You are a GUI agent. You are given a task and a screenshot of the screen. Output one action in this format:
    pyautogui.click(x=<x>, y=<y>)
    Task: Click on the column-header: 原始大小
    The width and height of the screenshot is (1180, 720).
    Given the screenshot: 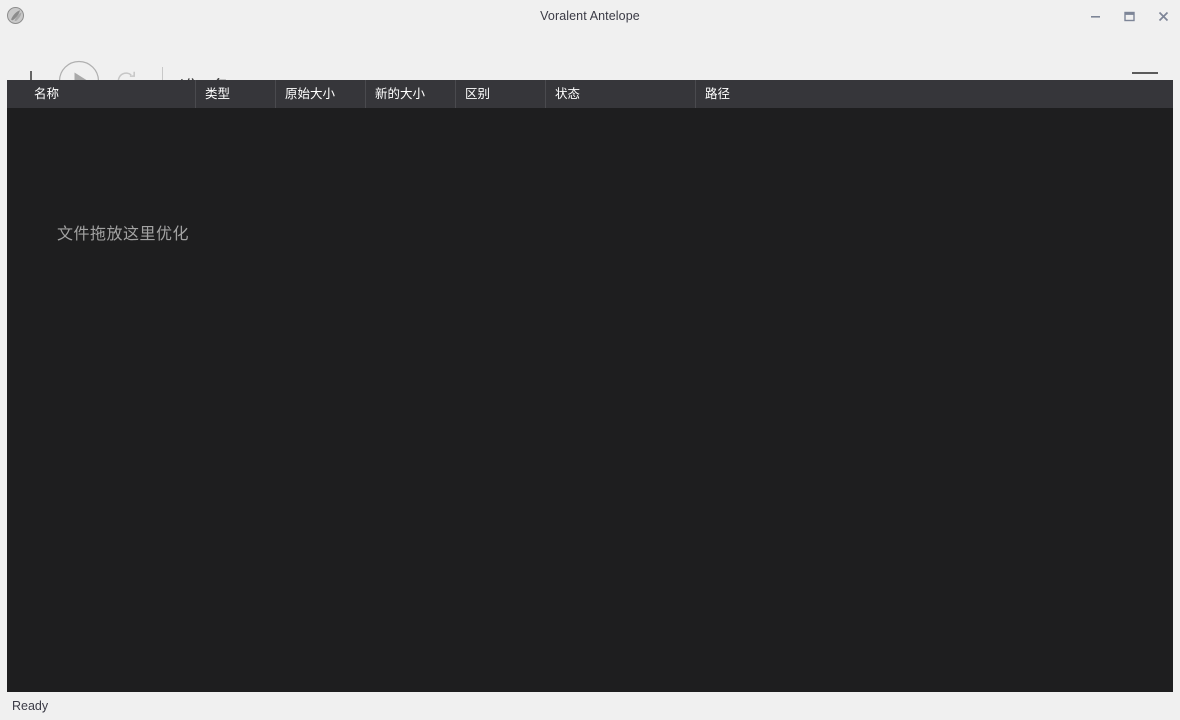 What is the action you would take?
    pyautogui.click(x=320, y=94)
    